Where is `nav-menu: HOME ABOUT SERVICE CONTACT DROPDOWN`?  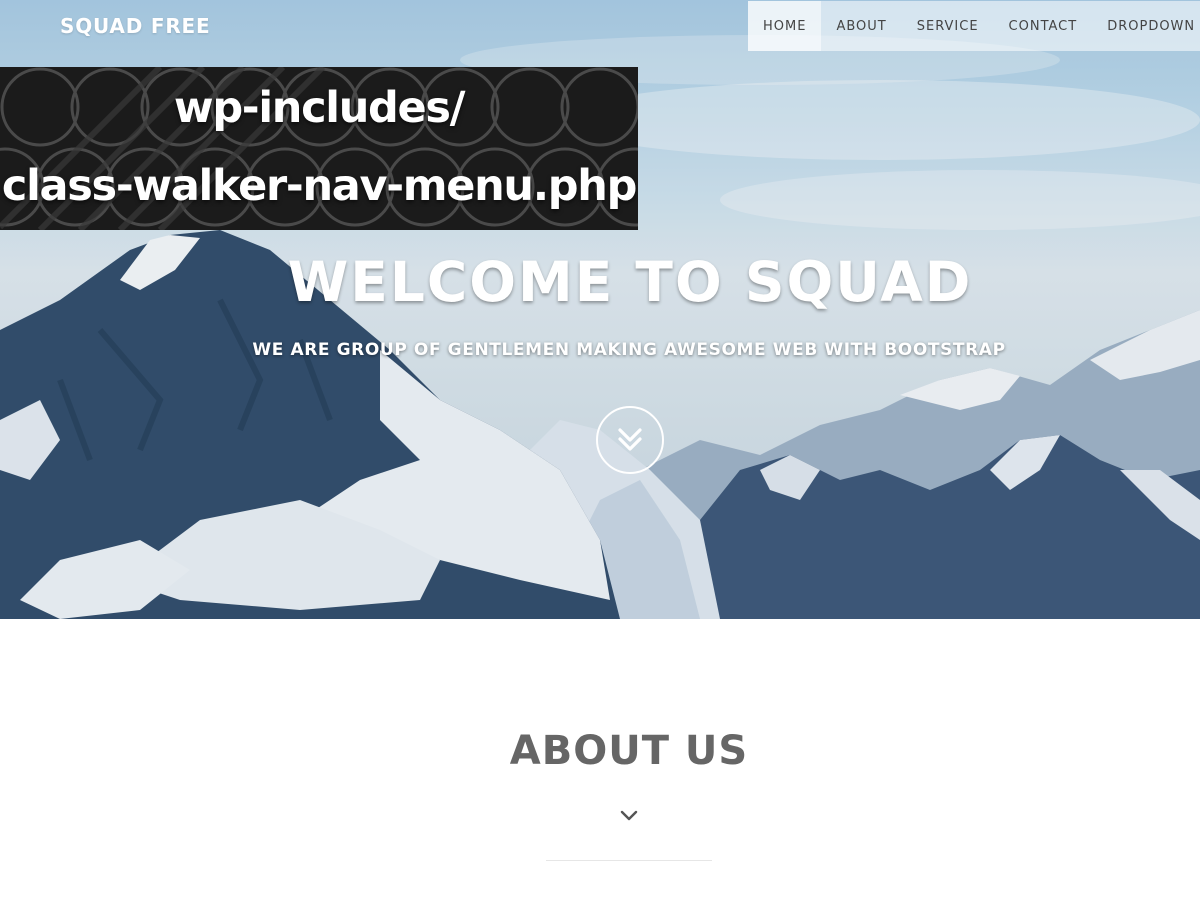
nav-menu: HOME ABOUT SERVICE CONTACT DROPDOWN is located at coordinates (974, 26).